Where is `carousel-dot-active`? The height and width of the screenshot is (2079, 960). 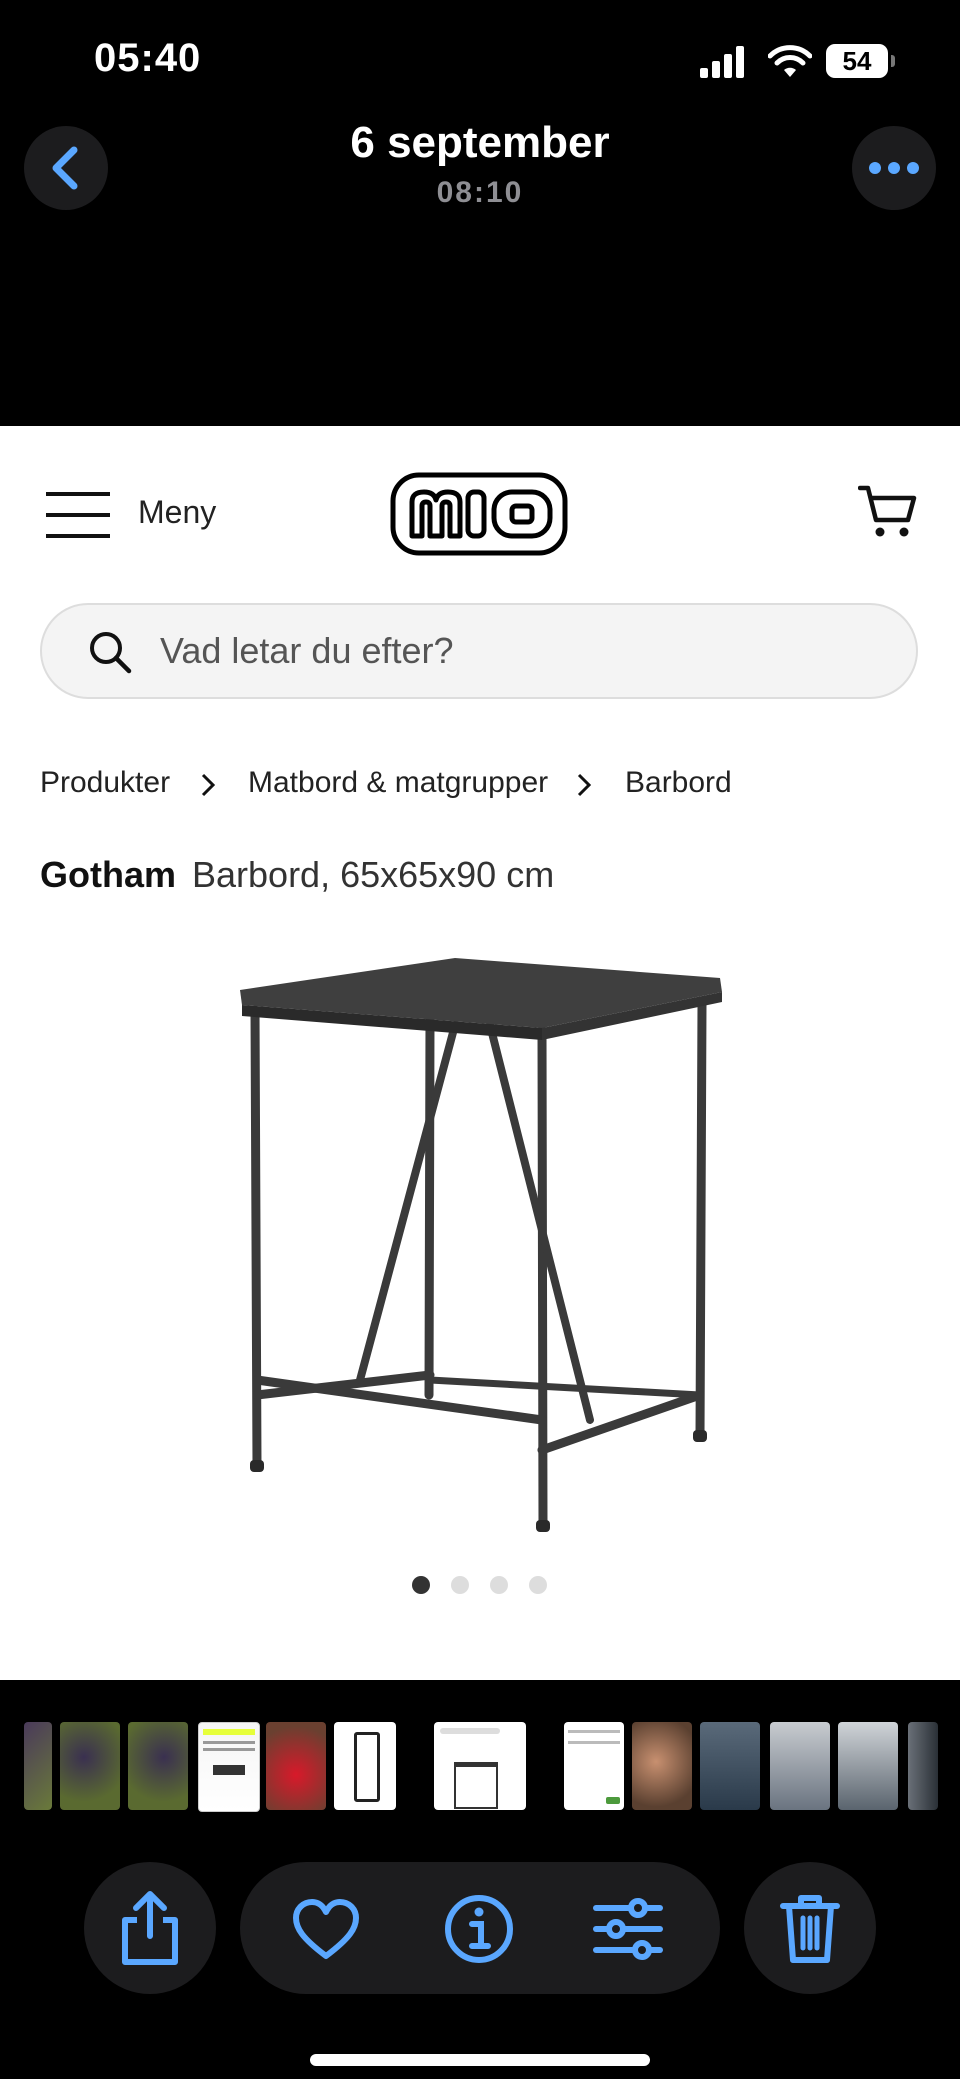 carousel-dot-active is located at coordinates (421, 1585).